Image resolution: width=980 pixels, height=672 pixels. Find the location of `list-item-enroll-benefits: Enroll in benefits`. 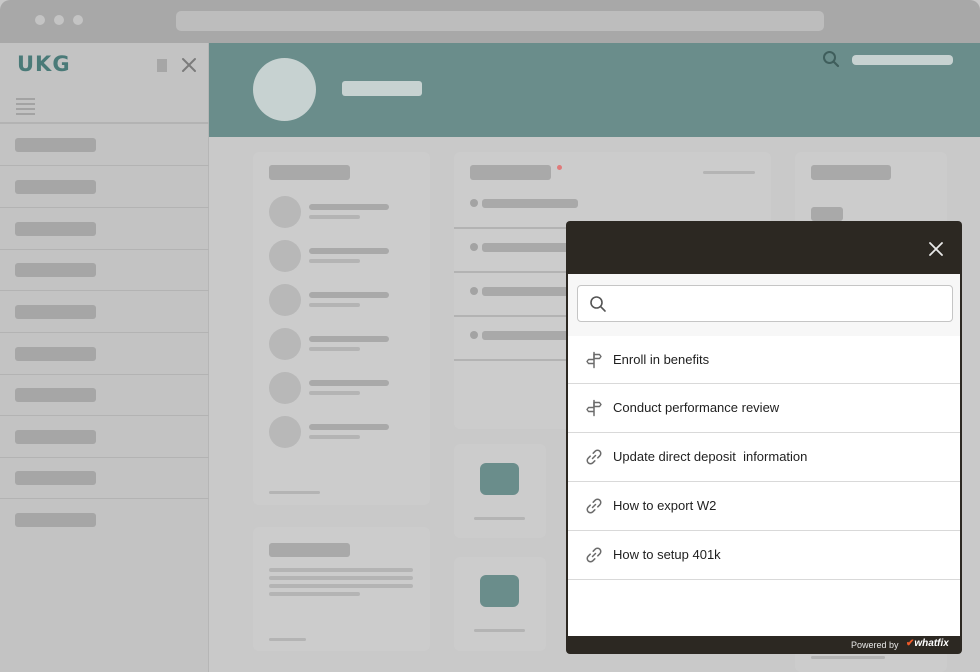

list-item-enroll-benefits: Enroll in benefits is located at coordinates (764, 360).